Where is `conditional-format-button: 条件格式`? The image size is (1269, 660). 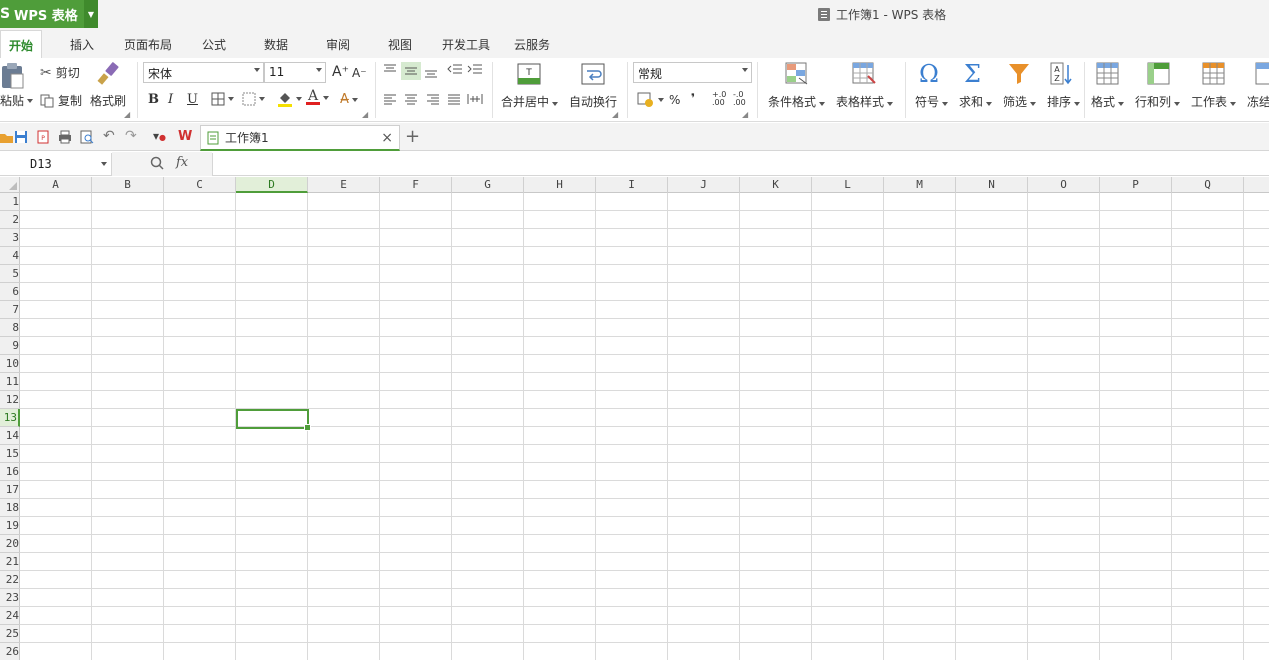
conditional-format-button: 条件格式 is located at coordinates (797, 101).